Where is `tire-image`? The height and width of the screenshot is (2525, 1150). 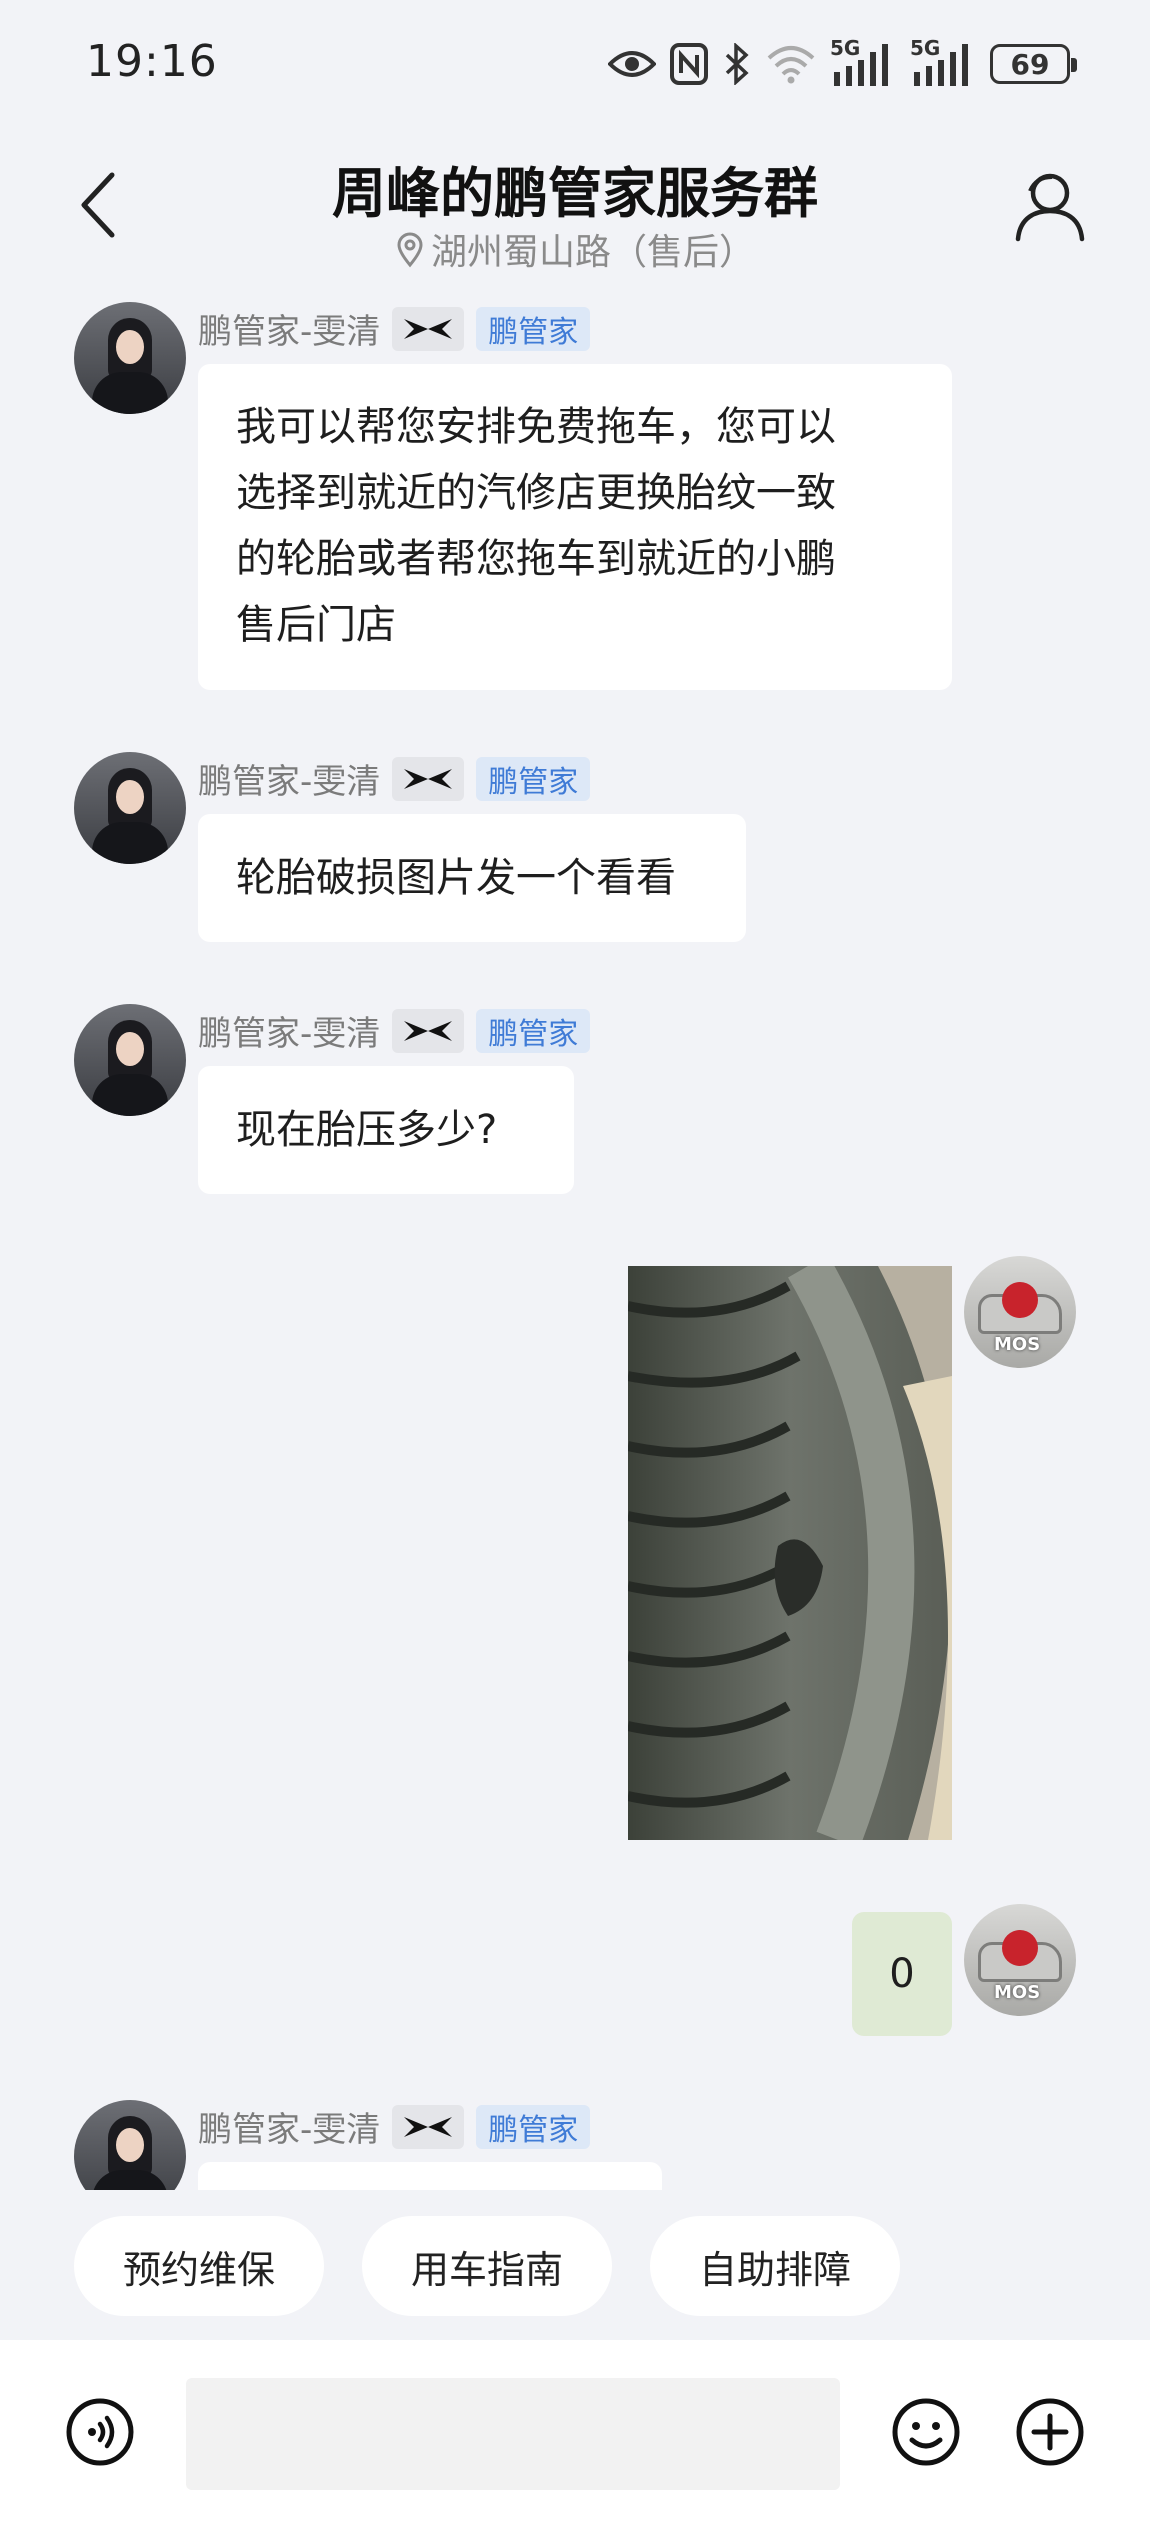 tire-image is located at coordinates (790, 1553).